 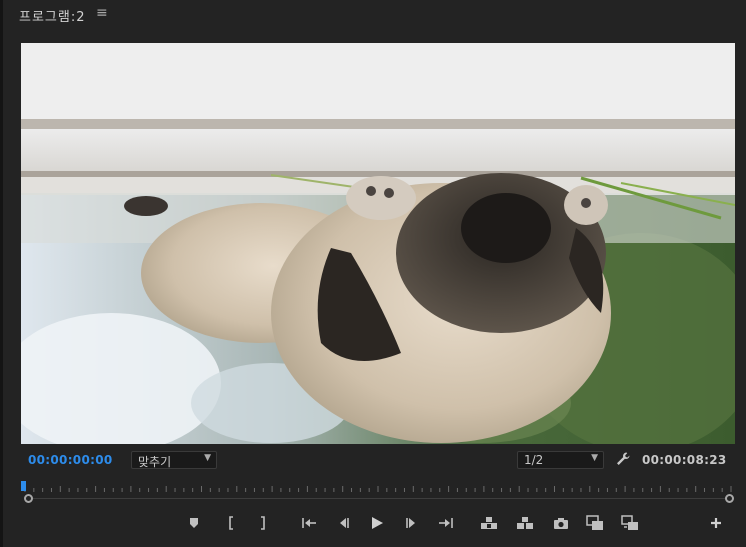 What do you see at coordinates (684, 460) in the screenshot?
I see `duration-timecode: 00:00:08:23` at bounding box center [684, 460].